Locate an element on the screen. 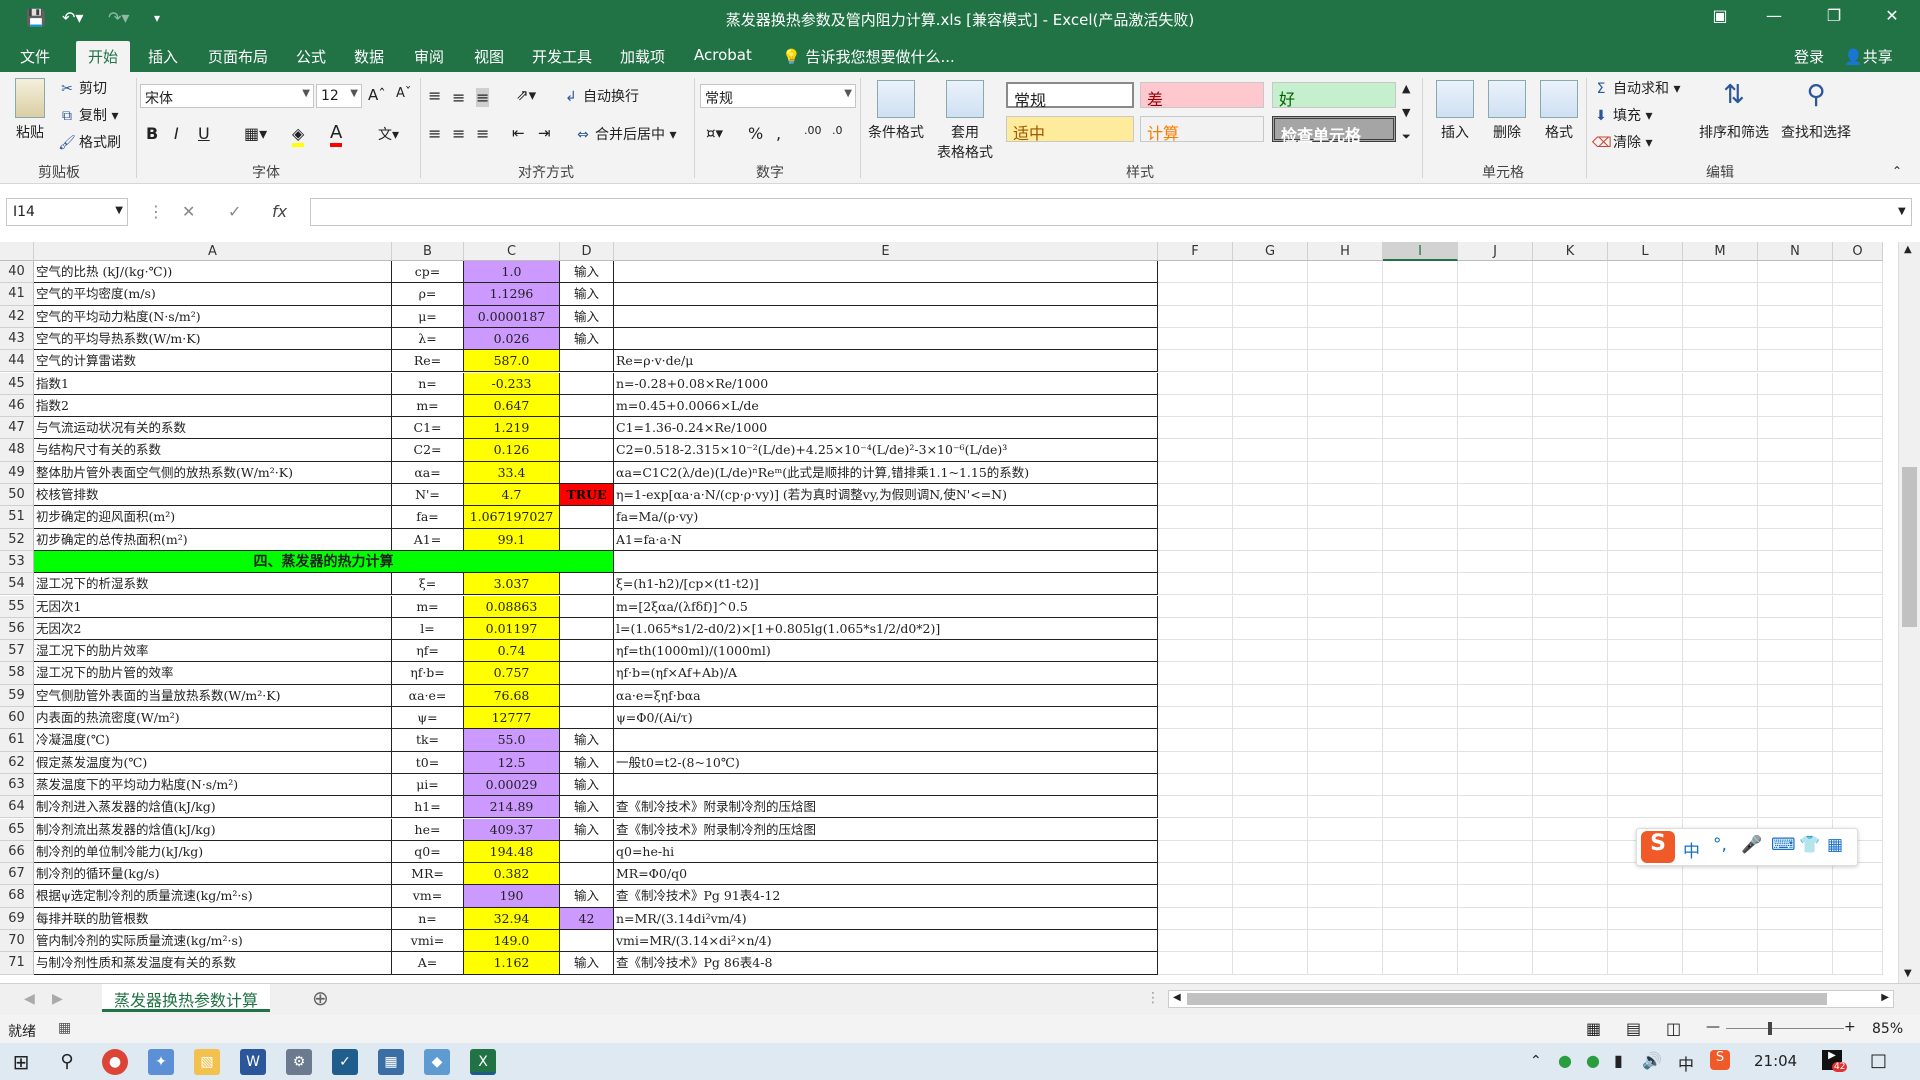 The image size is (1920, 1080). cell-c: 3.037 is located at coordinates (512, 584).